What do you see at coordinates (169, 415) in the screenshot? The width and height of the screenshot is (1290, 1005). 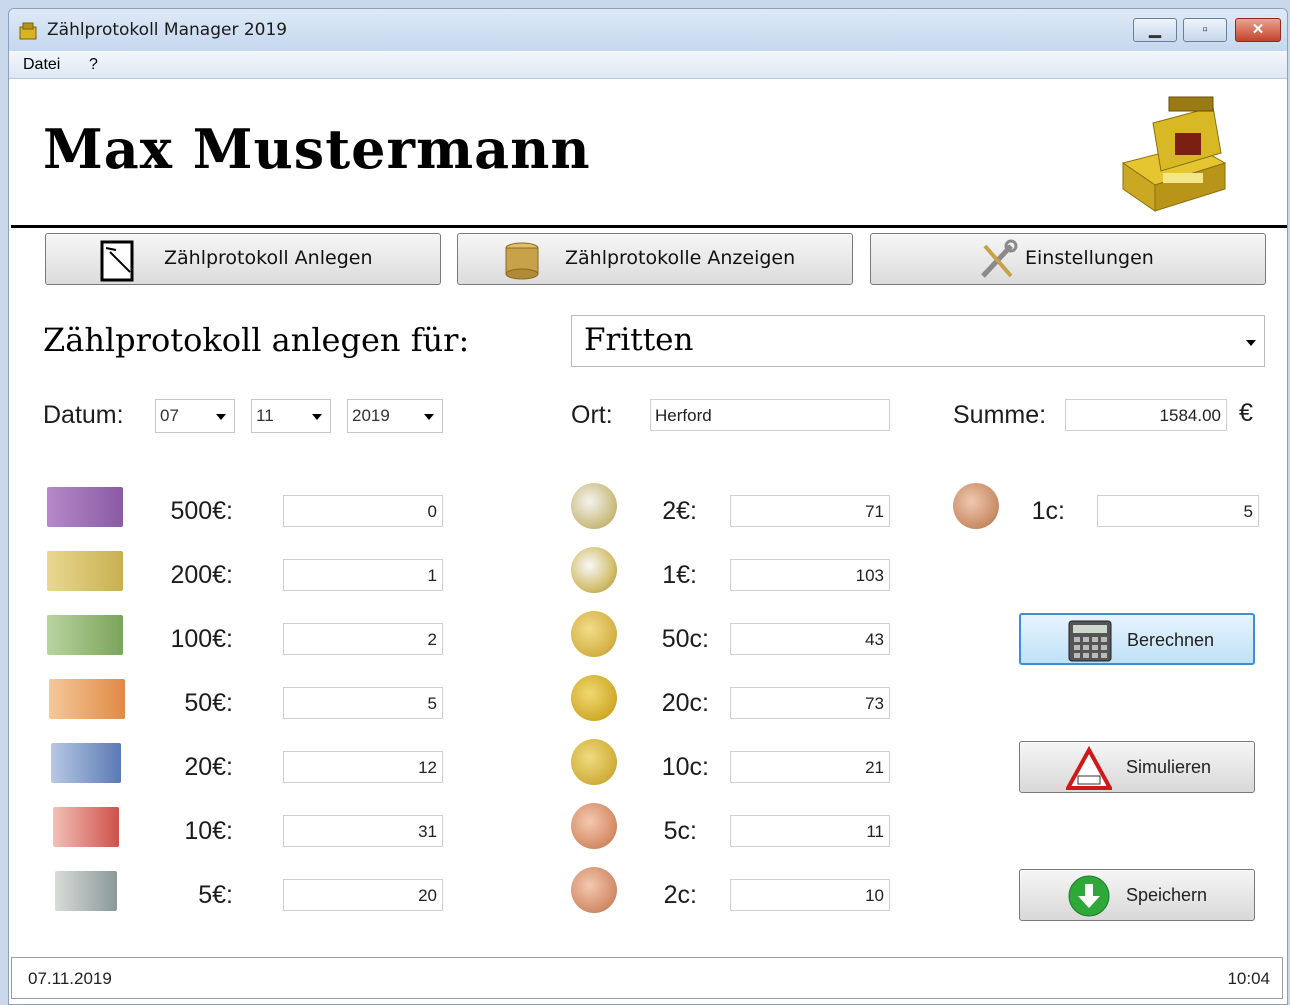 I see `day-dropdown-value: 07` at bounding box center [169, 415].